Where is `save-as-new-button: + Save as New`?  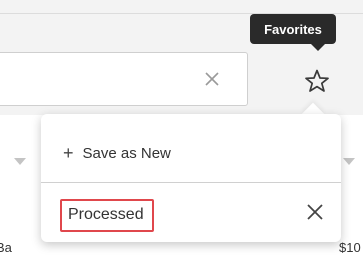 save-as-new-button: + Save as New is located at coordinates (117, 153).